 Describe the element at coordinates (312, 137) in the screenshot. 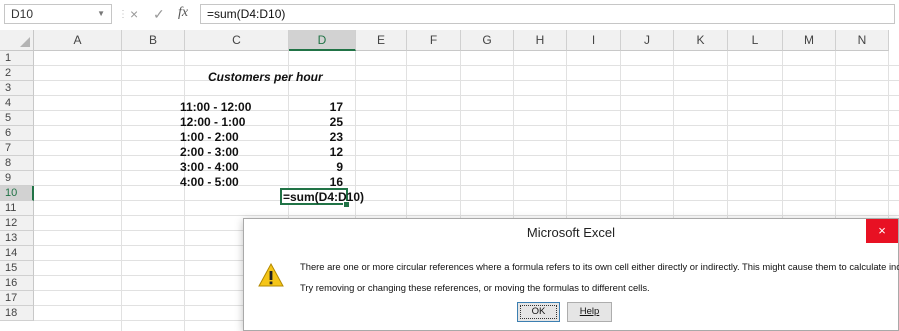

I see `value-cell: 23` at that location.